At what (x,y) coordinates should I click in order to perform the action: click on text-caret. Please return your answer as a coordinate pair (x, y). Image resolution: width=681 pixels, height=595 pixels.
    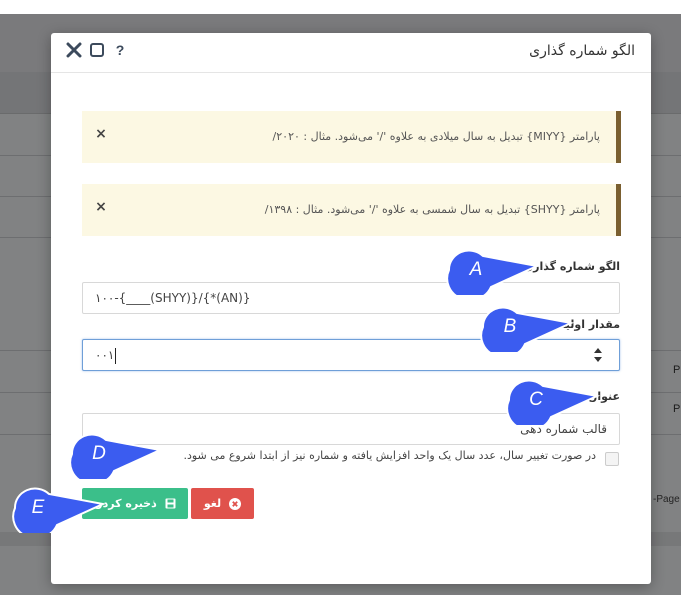
    Looking at the image, I should click on (116, 355).